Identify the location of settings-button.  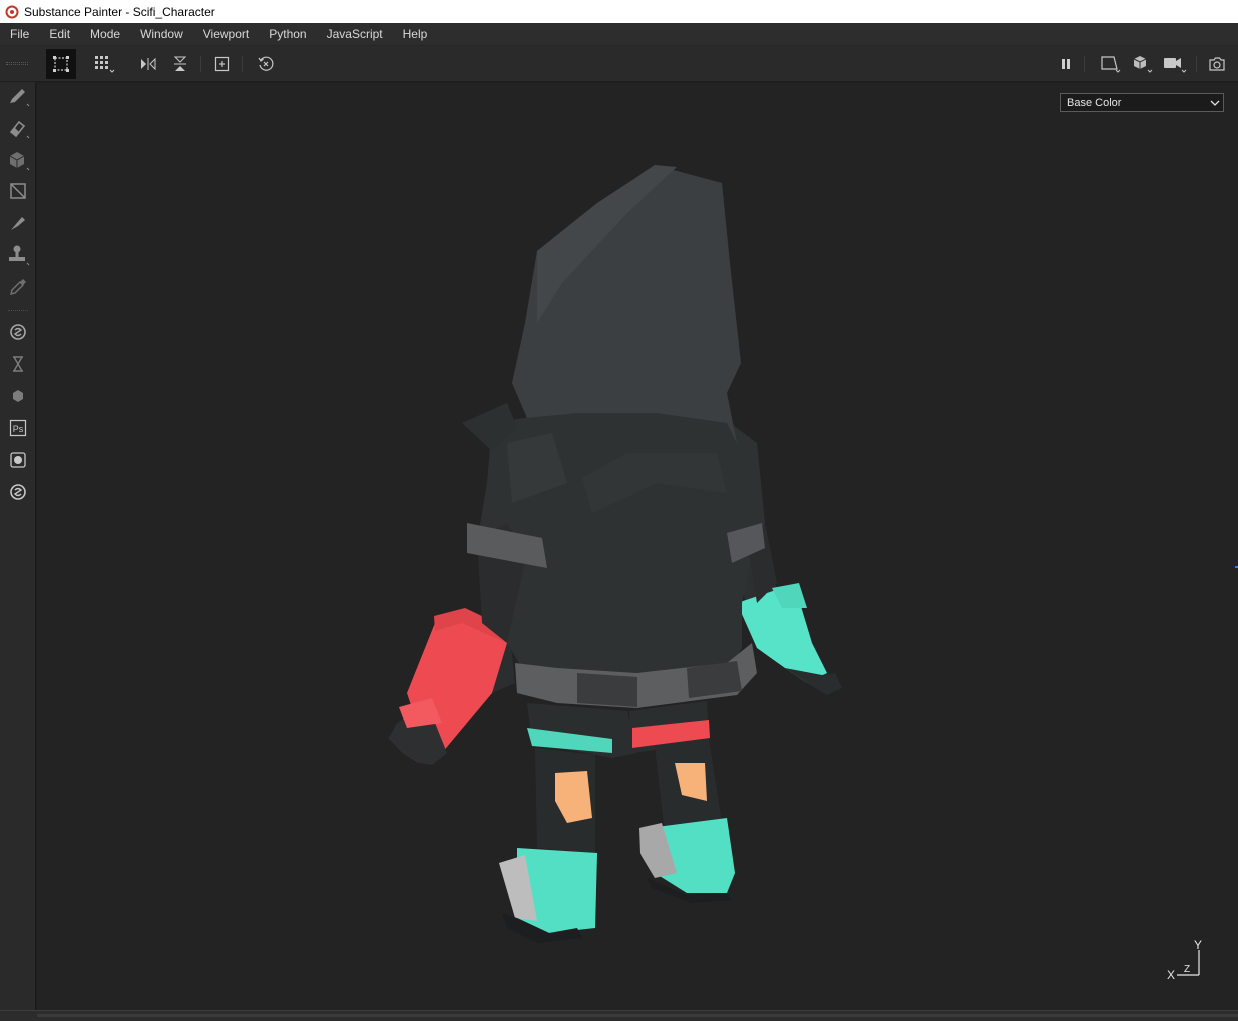
(18, 493).